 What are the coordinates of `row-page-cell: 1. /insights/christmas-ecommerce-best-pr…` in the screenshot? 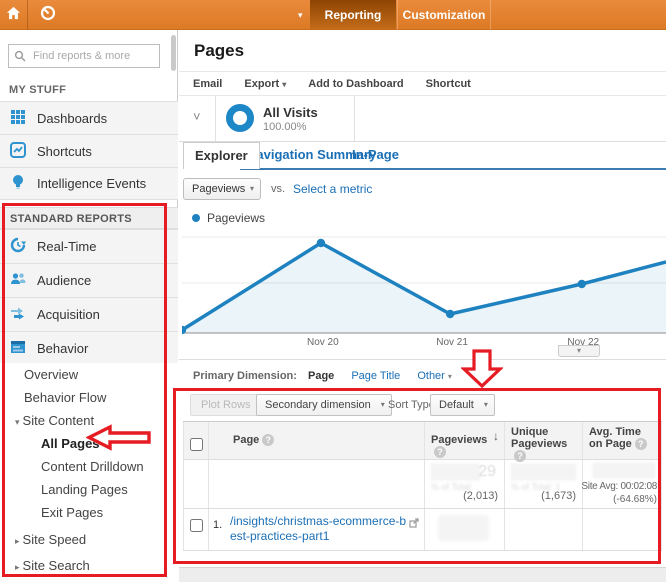 It's located at (317, 529).